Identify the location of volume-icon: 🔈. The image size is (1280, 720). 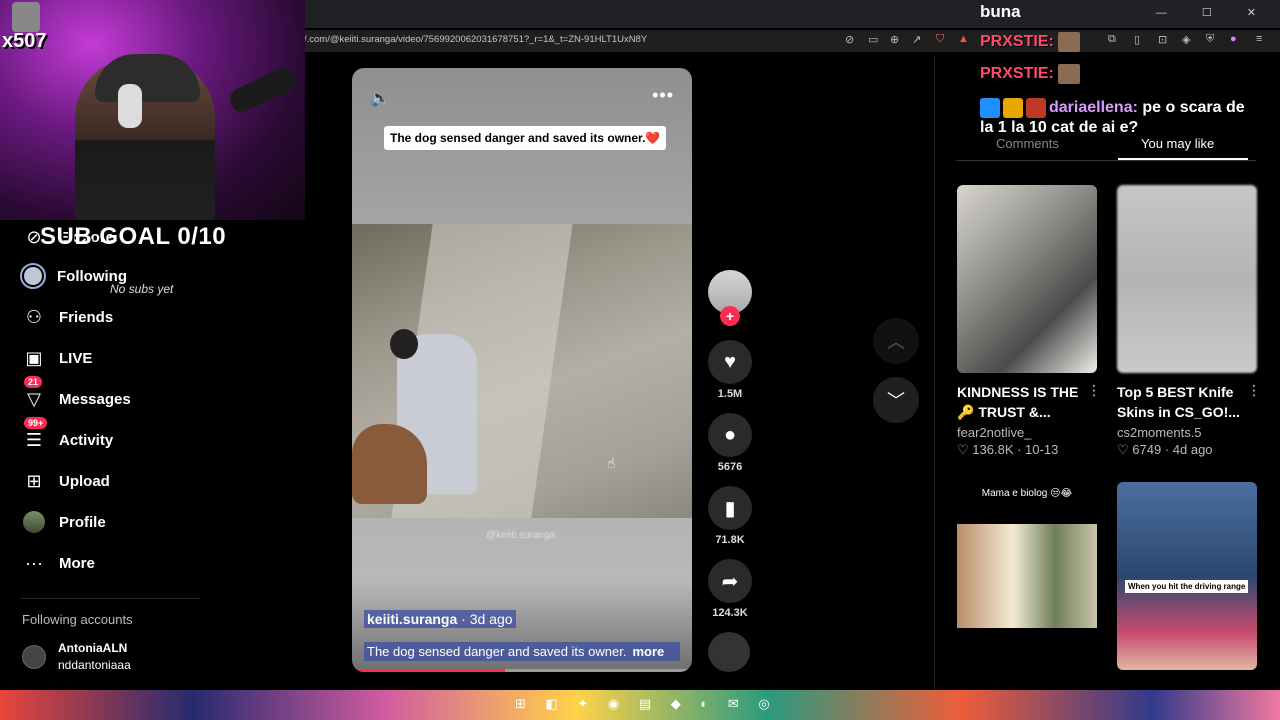
(380, 98).